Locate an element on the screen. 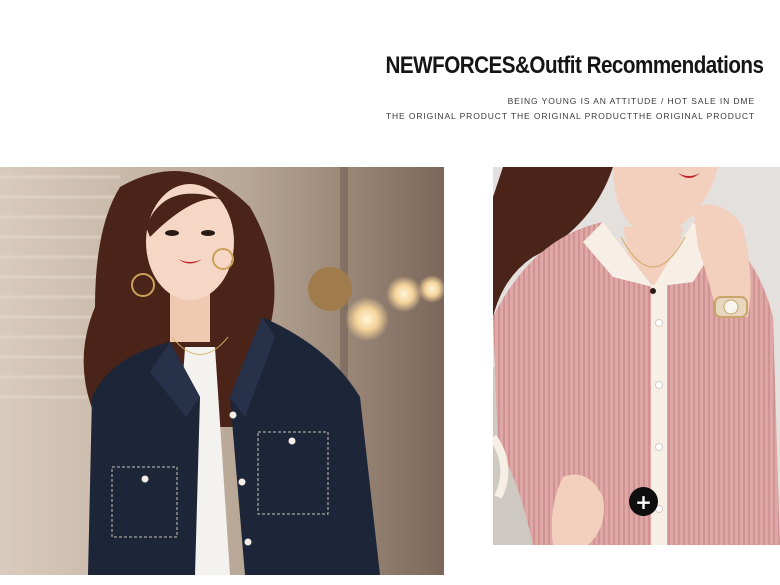 The width and height of the screenshot is (780, 585). add-to-cart-button: + is located at coordinates (643, 501).